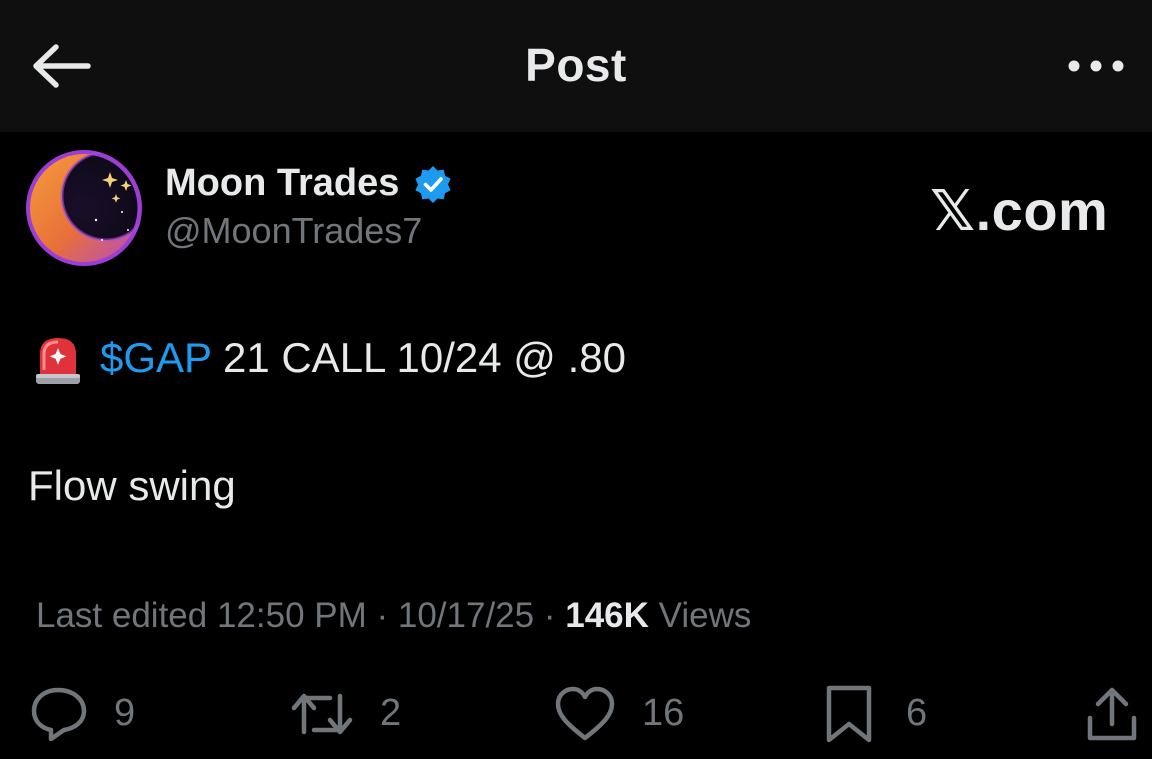 This screenshot has height=759, width=1152. What do you see at coordinates (125, 713) in the screenshot?
I see `reply-count: 9` at bounding box center [125, 713].